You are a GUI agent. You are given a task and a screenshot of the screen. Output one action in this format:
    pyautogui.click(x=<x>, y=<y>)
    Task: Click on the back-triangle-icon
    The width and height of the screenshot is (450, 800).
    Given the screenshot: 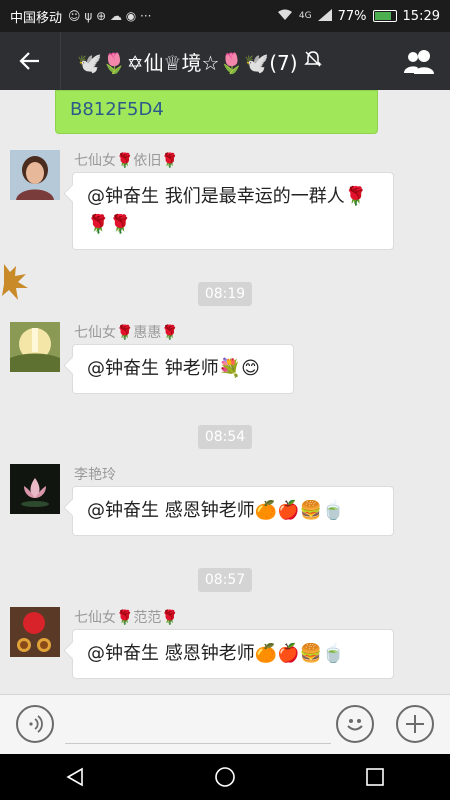 What is the action you would take?
    pyautogui.click(x=74, y=777)
    